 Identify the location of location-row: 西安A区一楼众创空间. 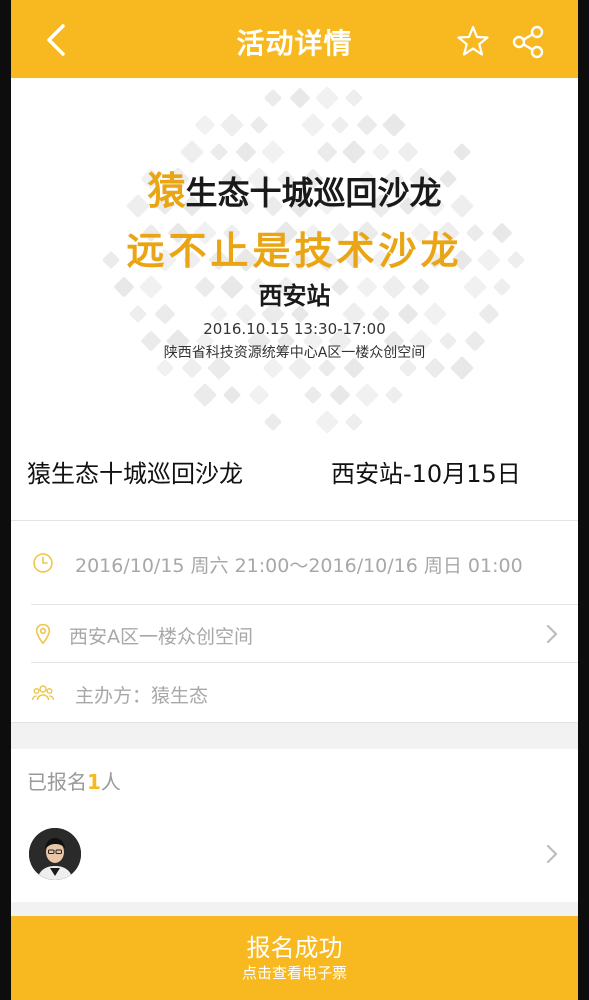
(294, 634).